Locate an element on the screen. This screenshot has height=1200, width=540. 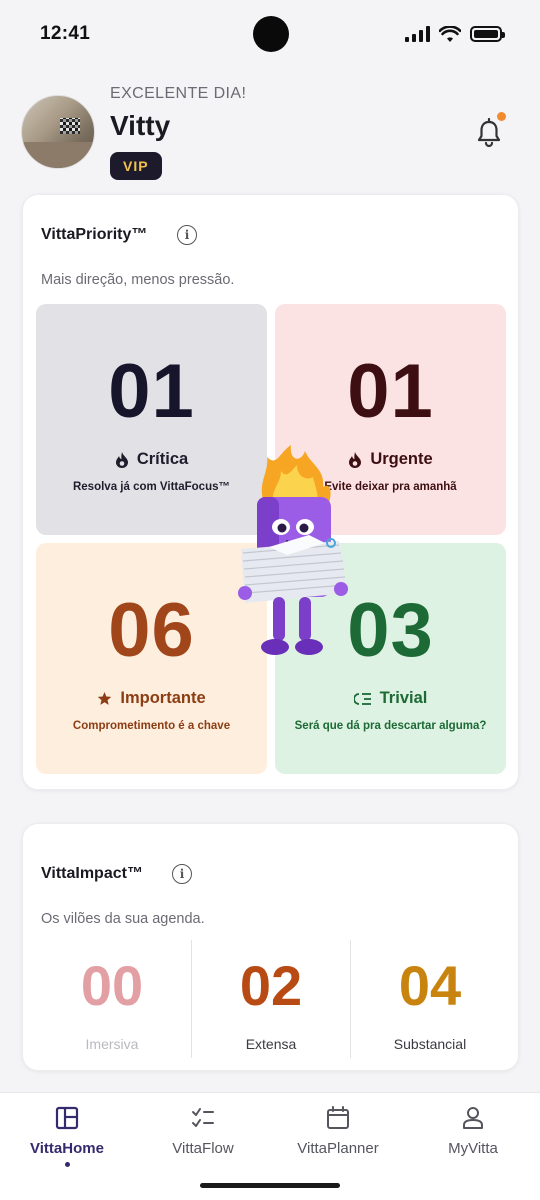
quadrant-label: Crítica is located at coordinates (151, 459).